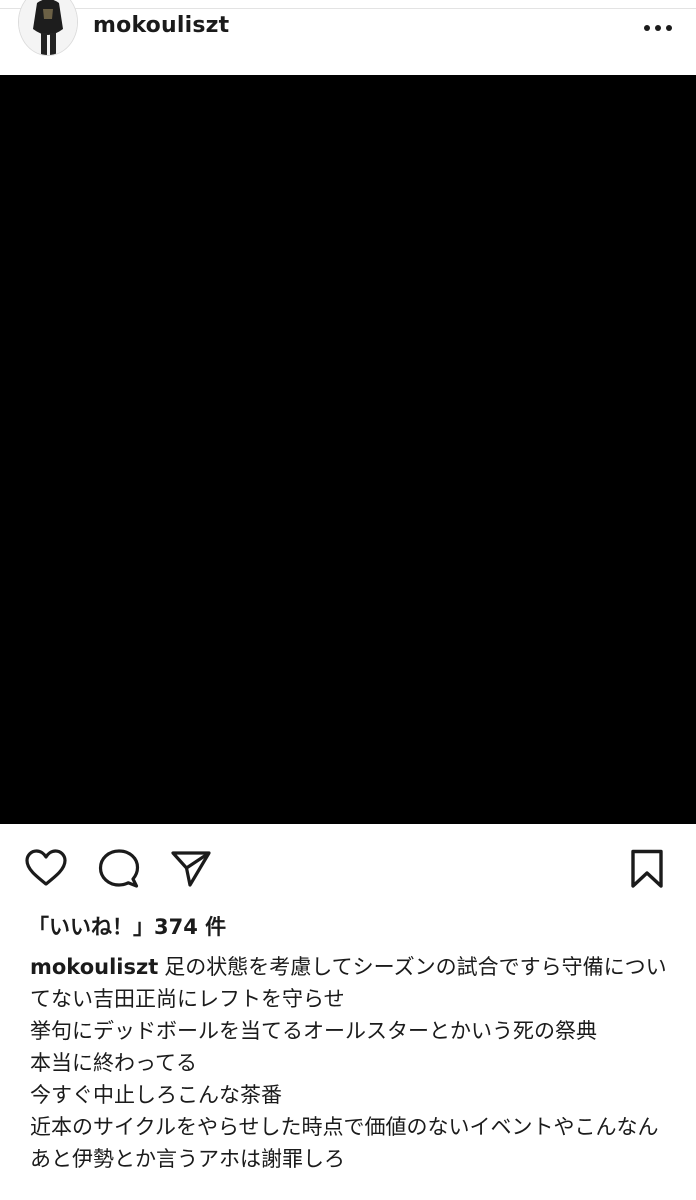 This screenshot has width=696, height=1200. Describe the element at coordinates (348, 37) in the screenshot. I see `post-header: mokouliszt` at that location.